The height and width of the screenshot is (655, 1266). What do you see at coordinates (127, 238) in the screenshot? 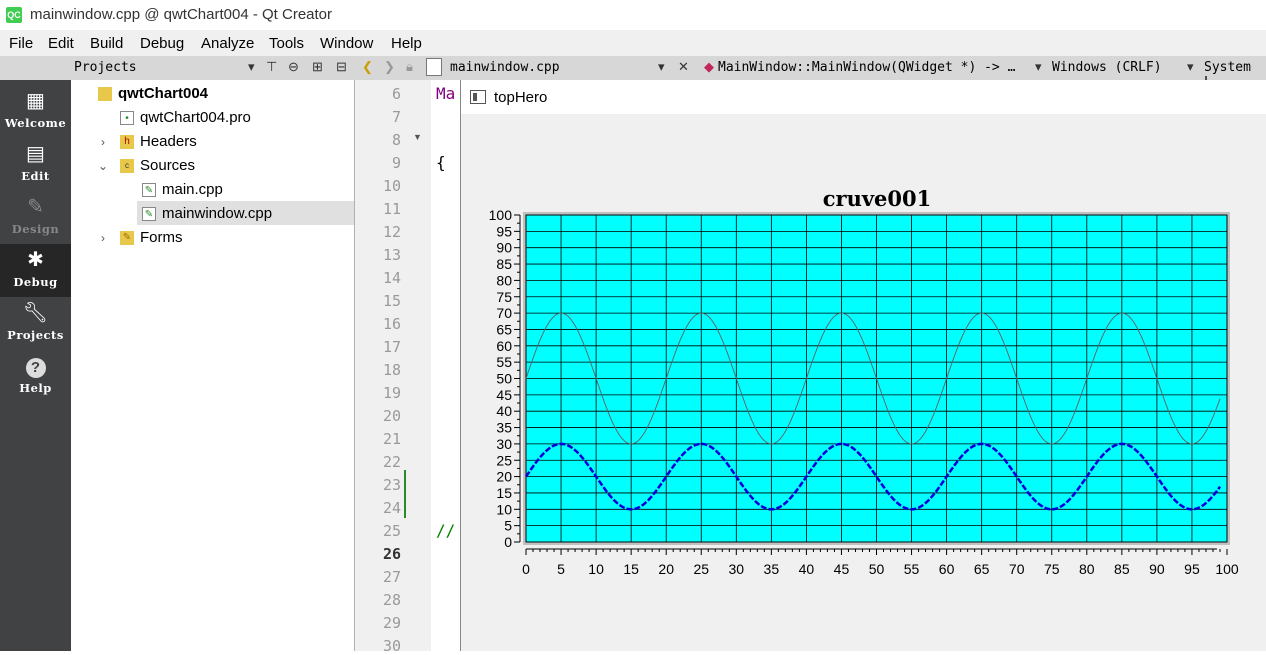
I see `folder-icon: ✎` at bounding box center [127, 238].